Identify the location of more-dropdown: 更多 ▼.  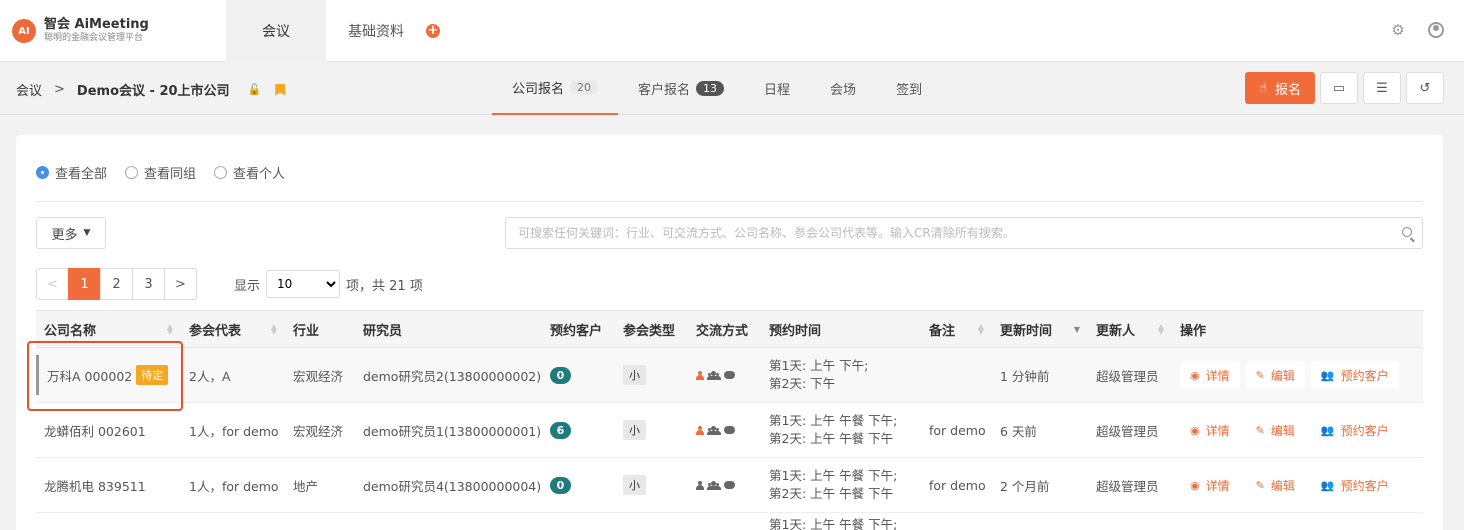
(71, 233).